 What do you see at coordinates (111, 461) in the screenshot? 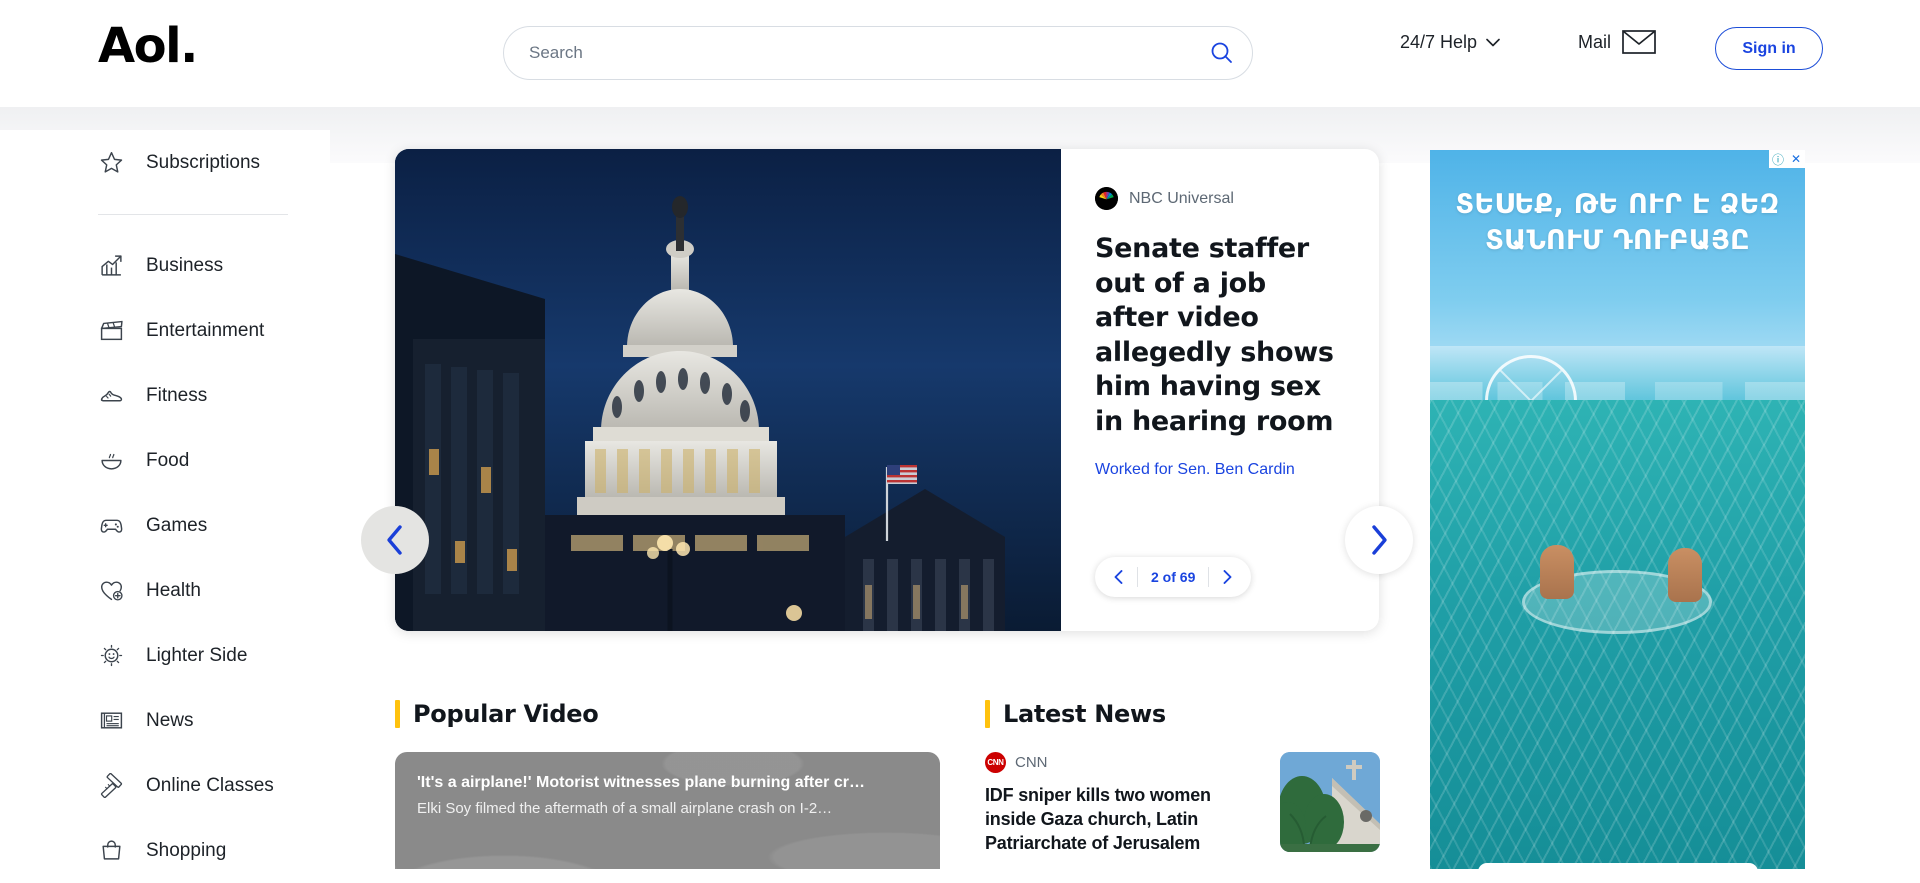
I see `bowl-icon` at bounding box center [111, 461].